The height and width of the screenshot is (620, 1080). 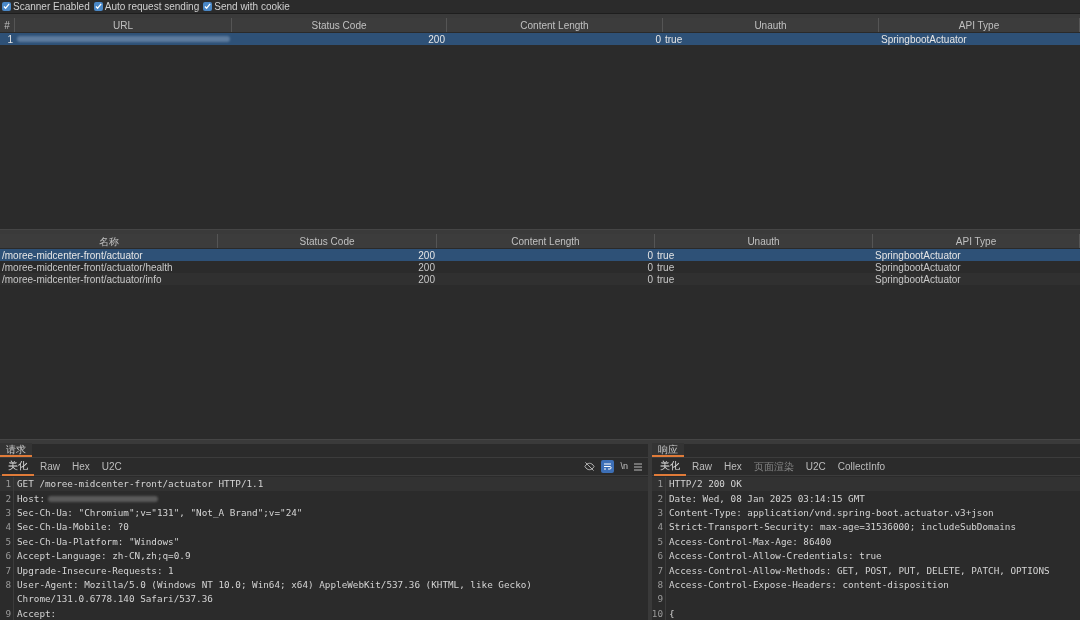 What do you see at coordinates (638, 466) in the screenshot?
I see `menu-icon` at bounding box center [638, 466].